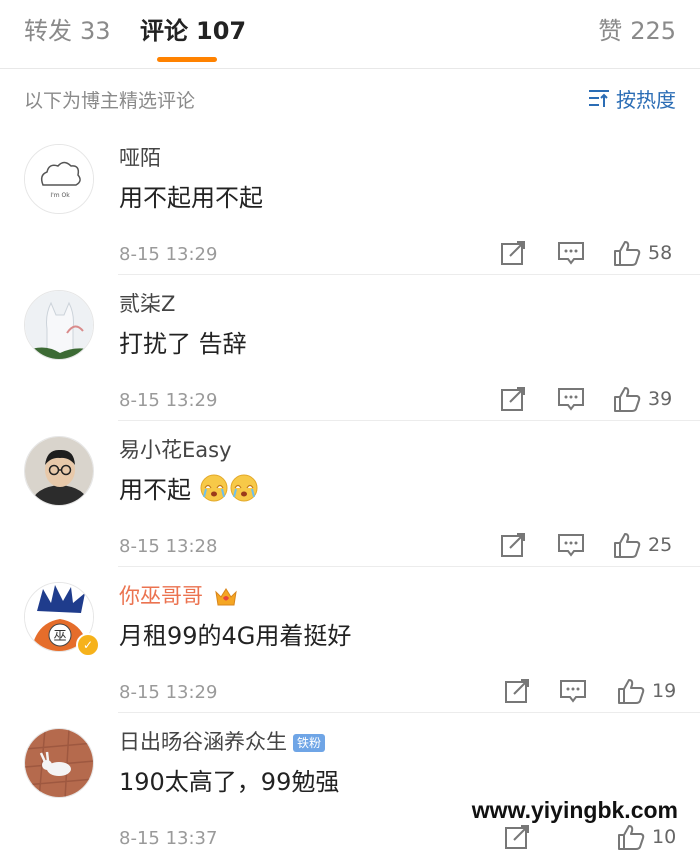  I want to click on fan-badge: 铁粉, so click(309, 743).